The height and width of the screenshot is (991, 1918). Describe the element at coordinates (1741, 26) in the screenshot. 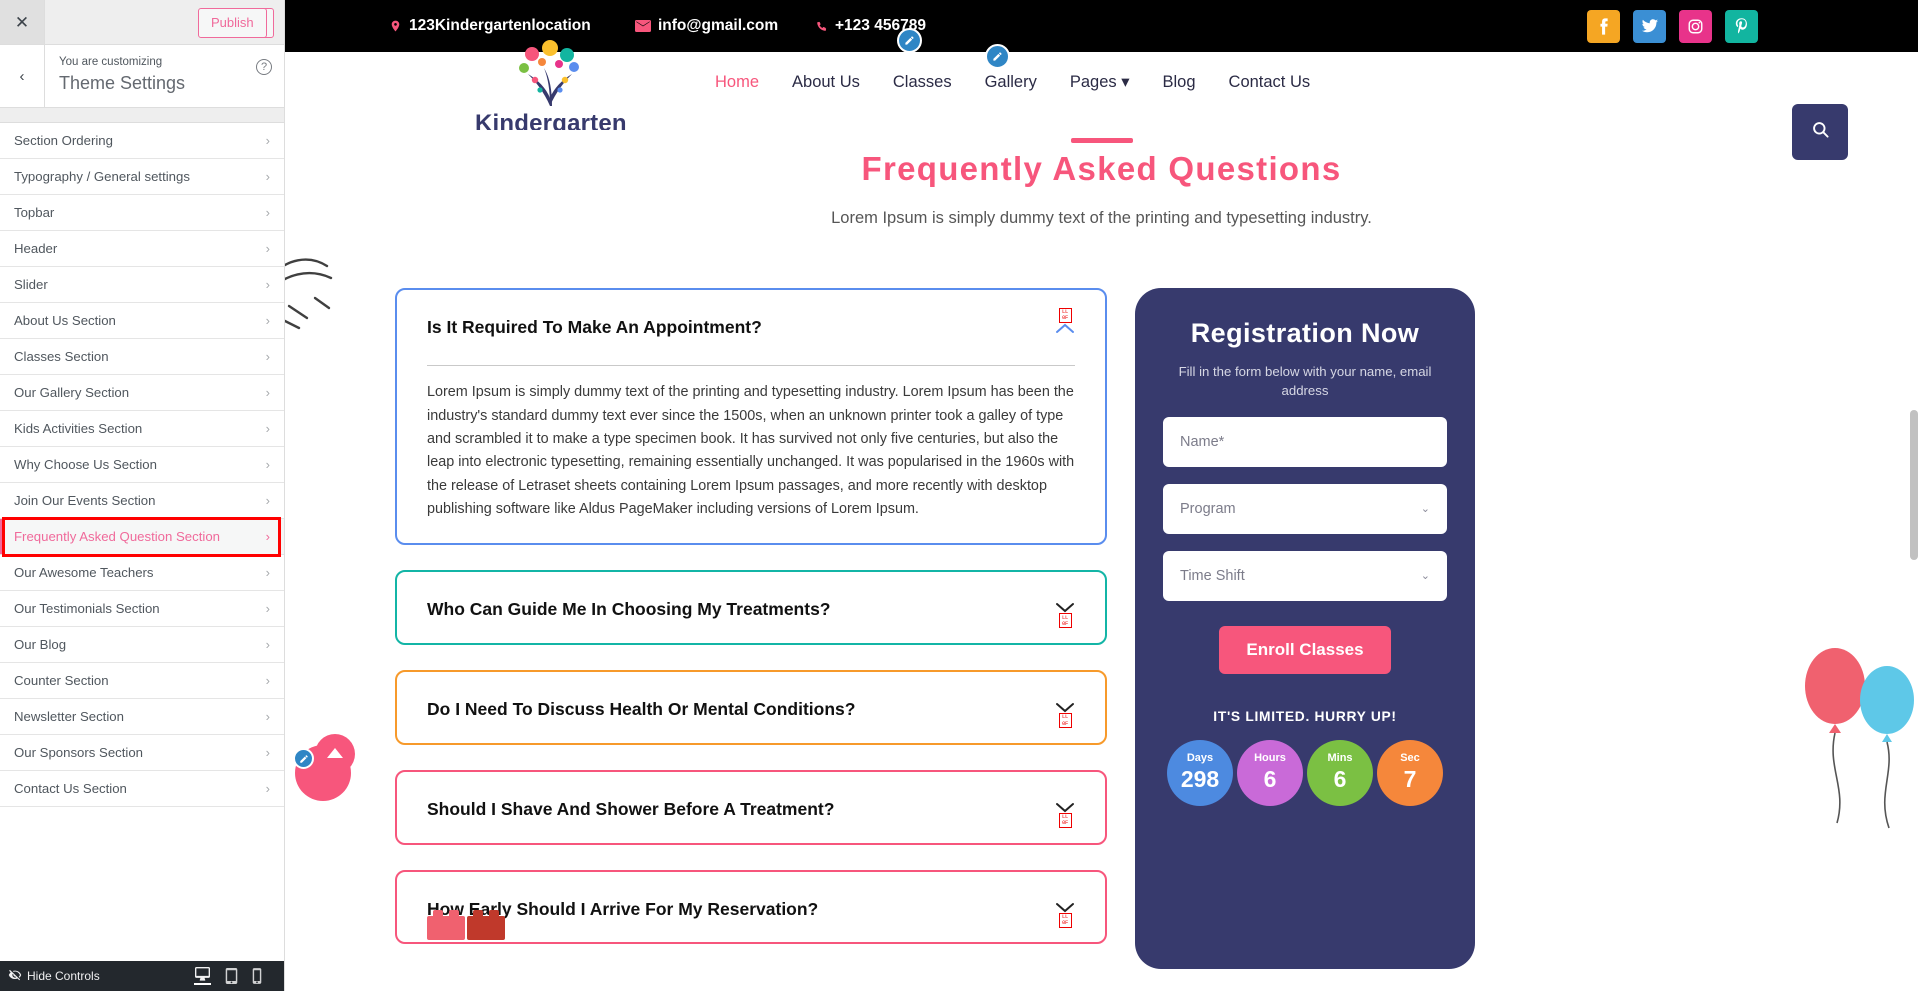

I see `pinterest-icon` at that location.